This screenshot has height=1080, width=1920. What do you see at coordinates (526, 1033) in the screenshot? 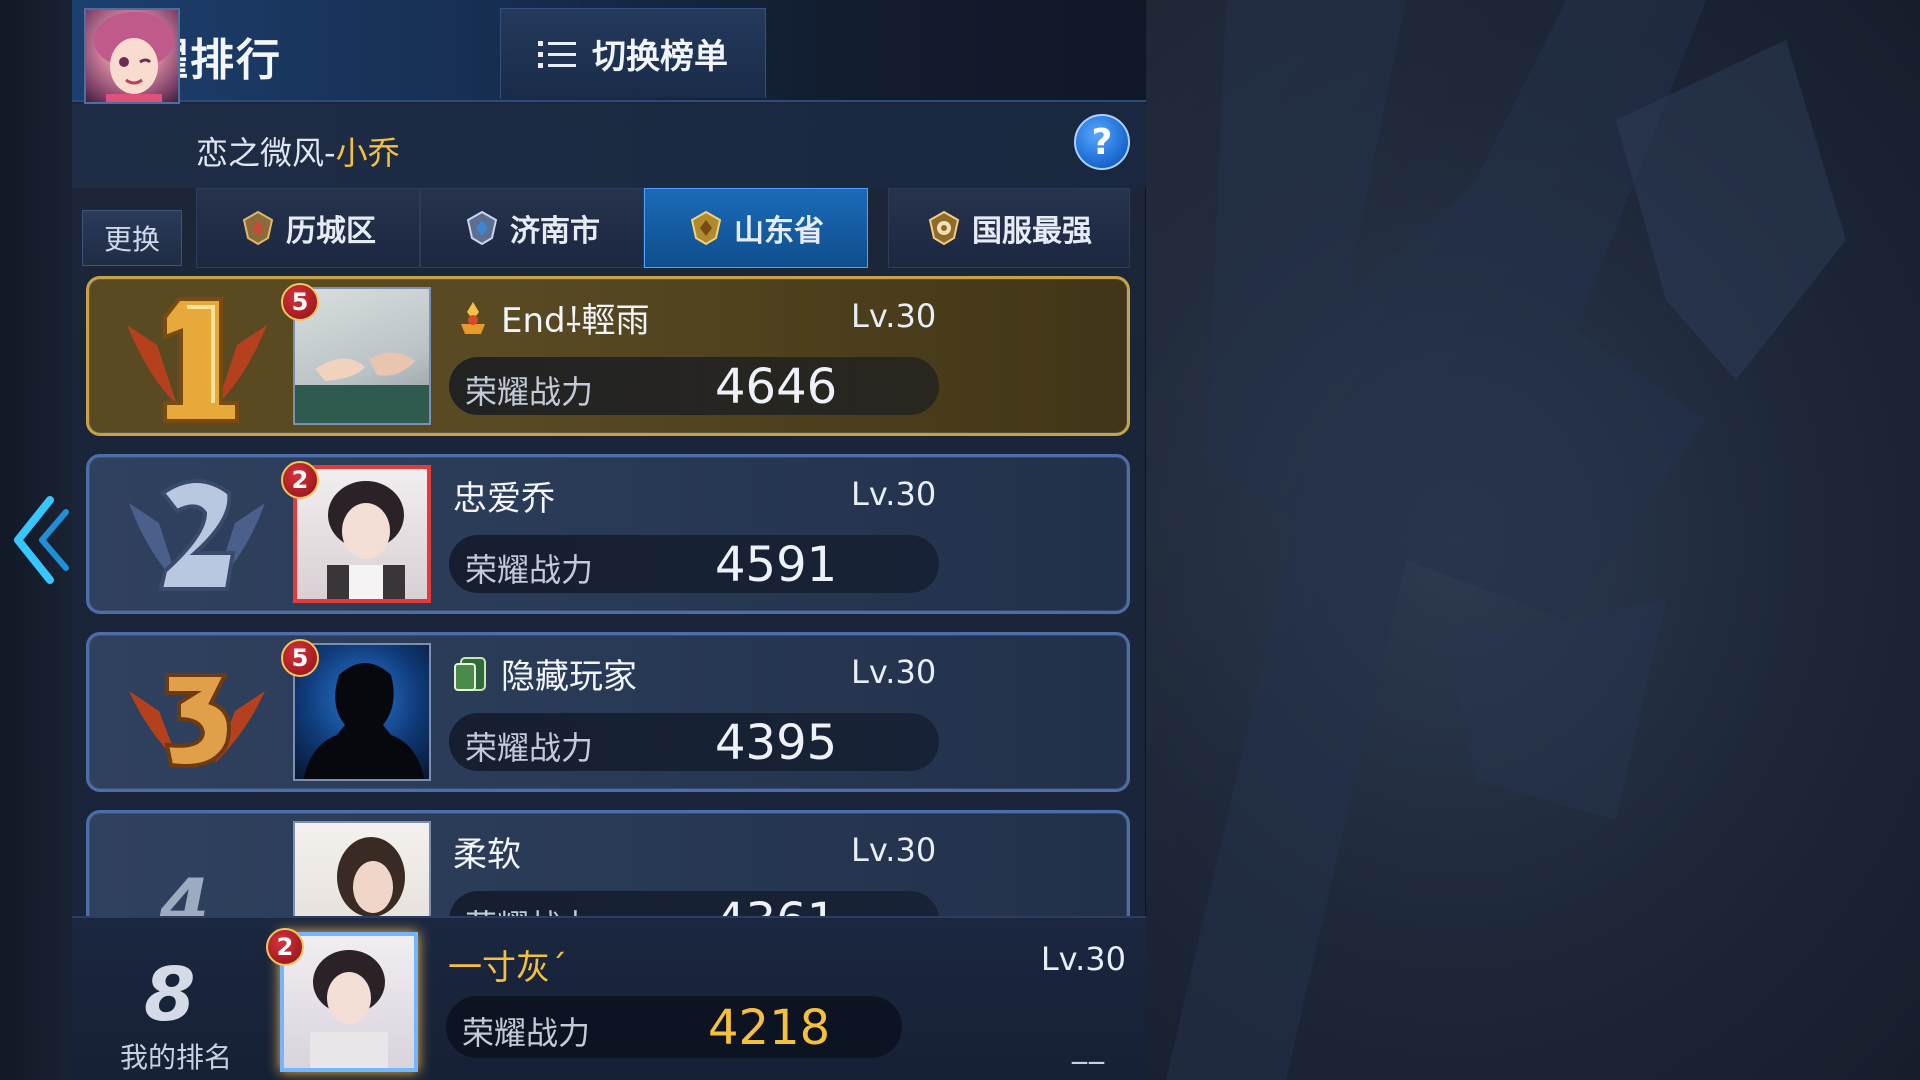
I see `my-power-label: 荣耀战力` at bounding box center [526, 1033].